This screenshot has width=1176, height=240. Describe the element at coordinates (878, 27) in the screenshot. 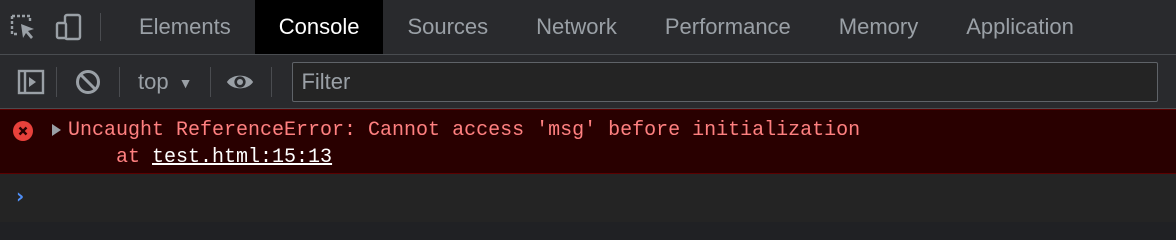

I see `tab-memory: Memory` at that location.